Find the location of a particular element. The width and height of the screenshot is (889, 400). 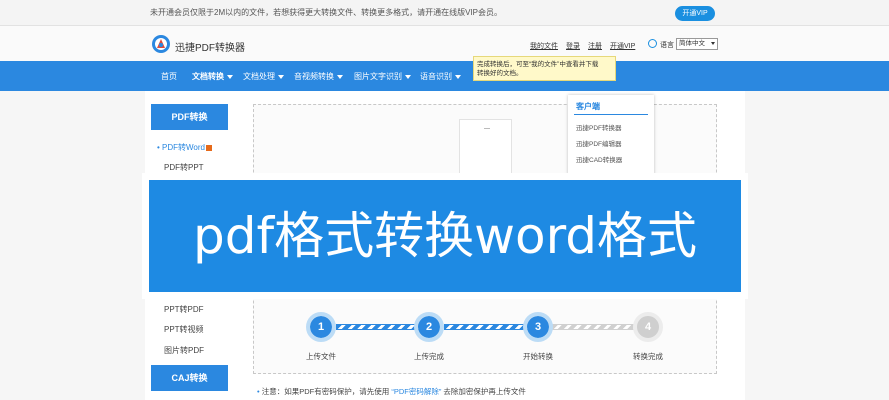

nav-speech: 语音识别 is located at coordinates (440, 76).